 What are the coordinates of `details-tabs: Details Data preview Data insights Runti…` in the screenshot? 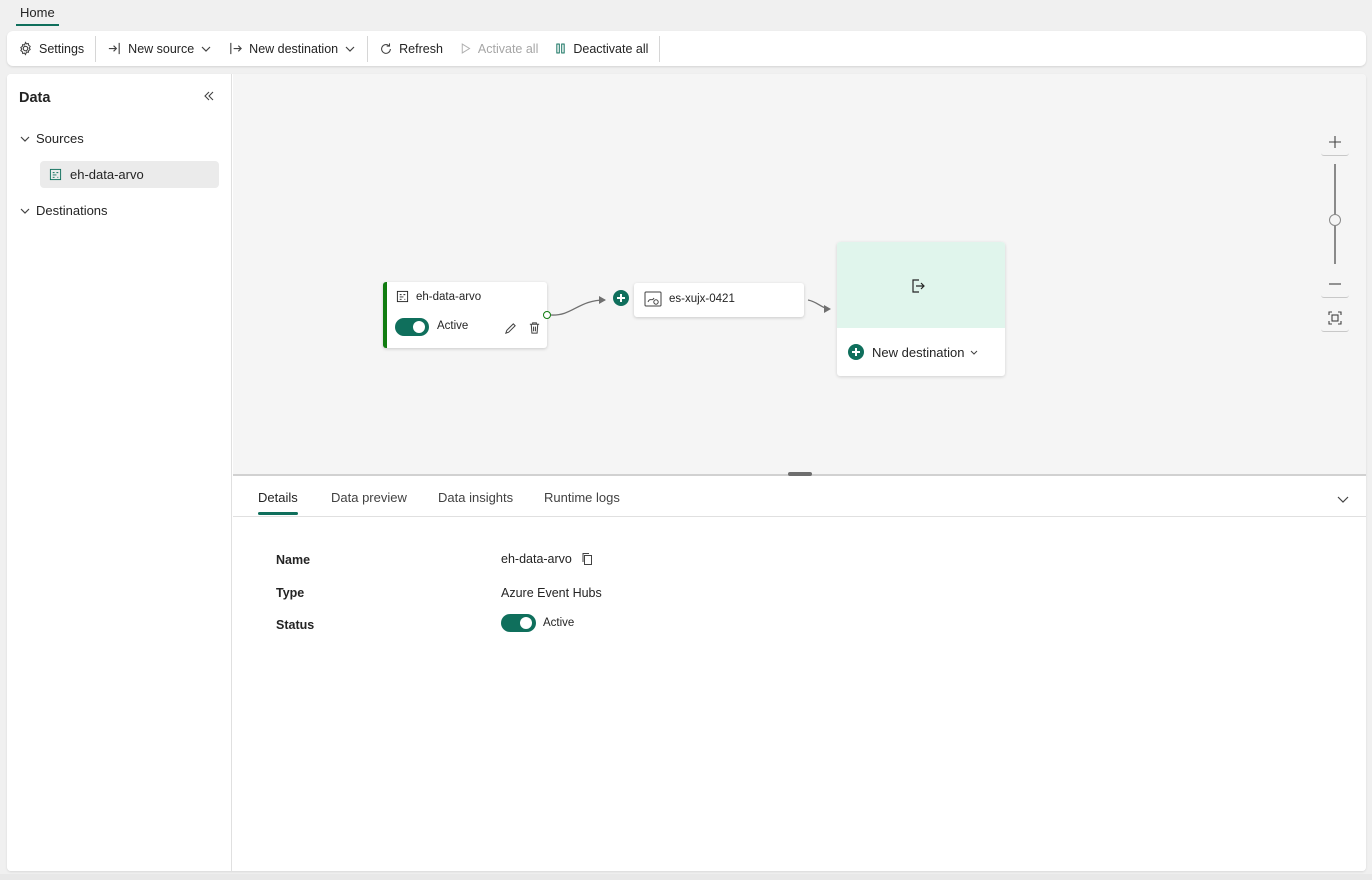 It's located at (799, 496).